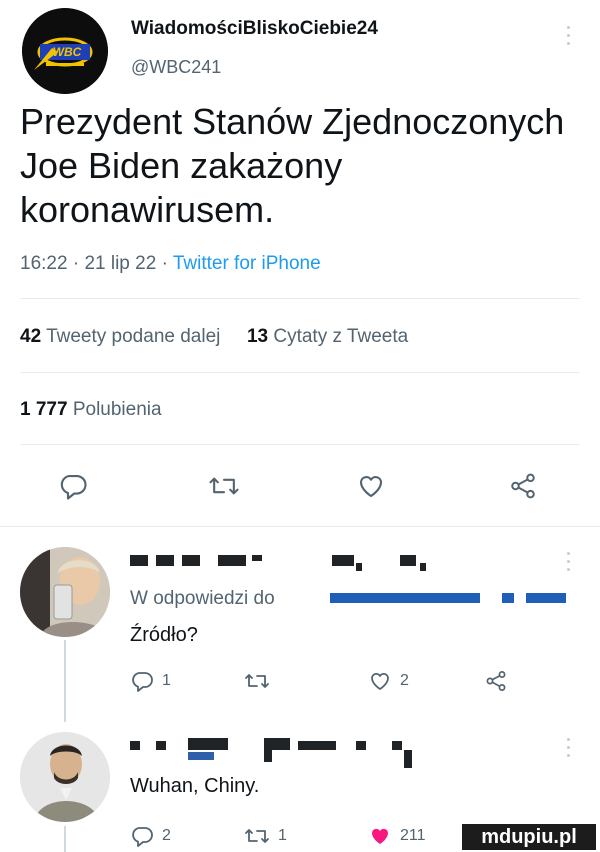 The width and height of the screenshot is (600, 852). I want to click on author-handle: @WBC241, so click(176, 67).